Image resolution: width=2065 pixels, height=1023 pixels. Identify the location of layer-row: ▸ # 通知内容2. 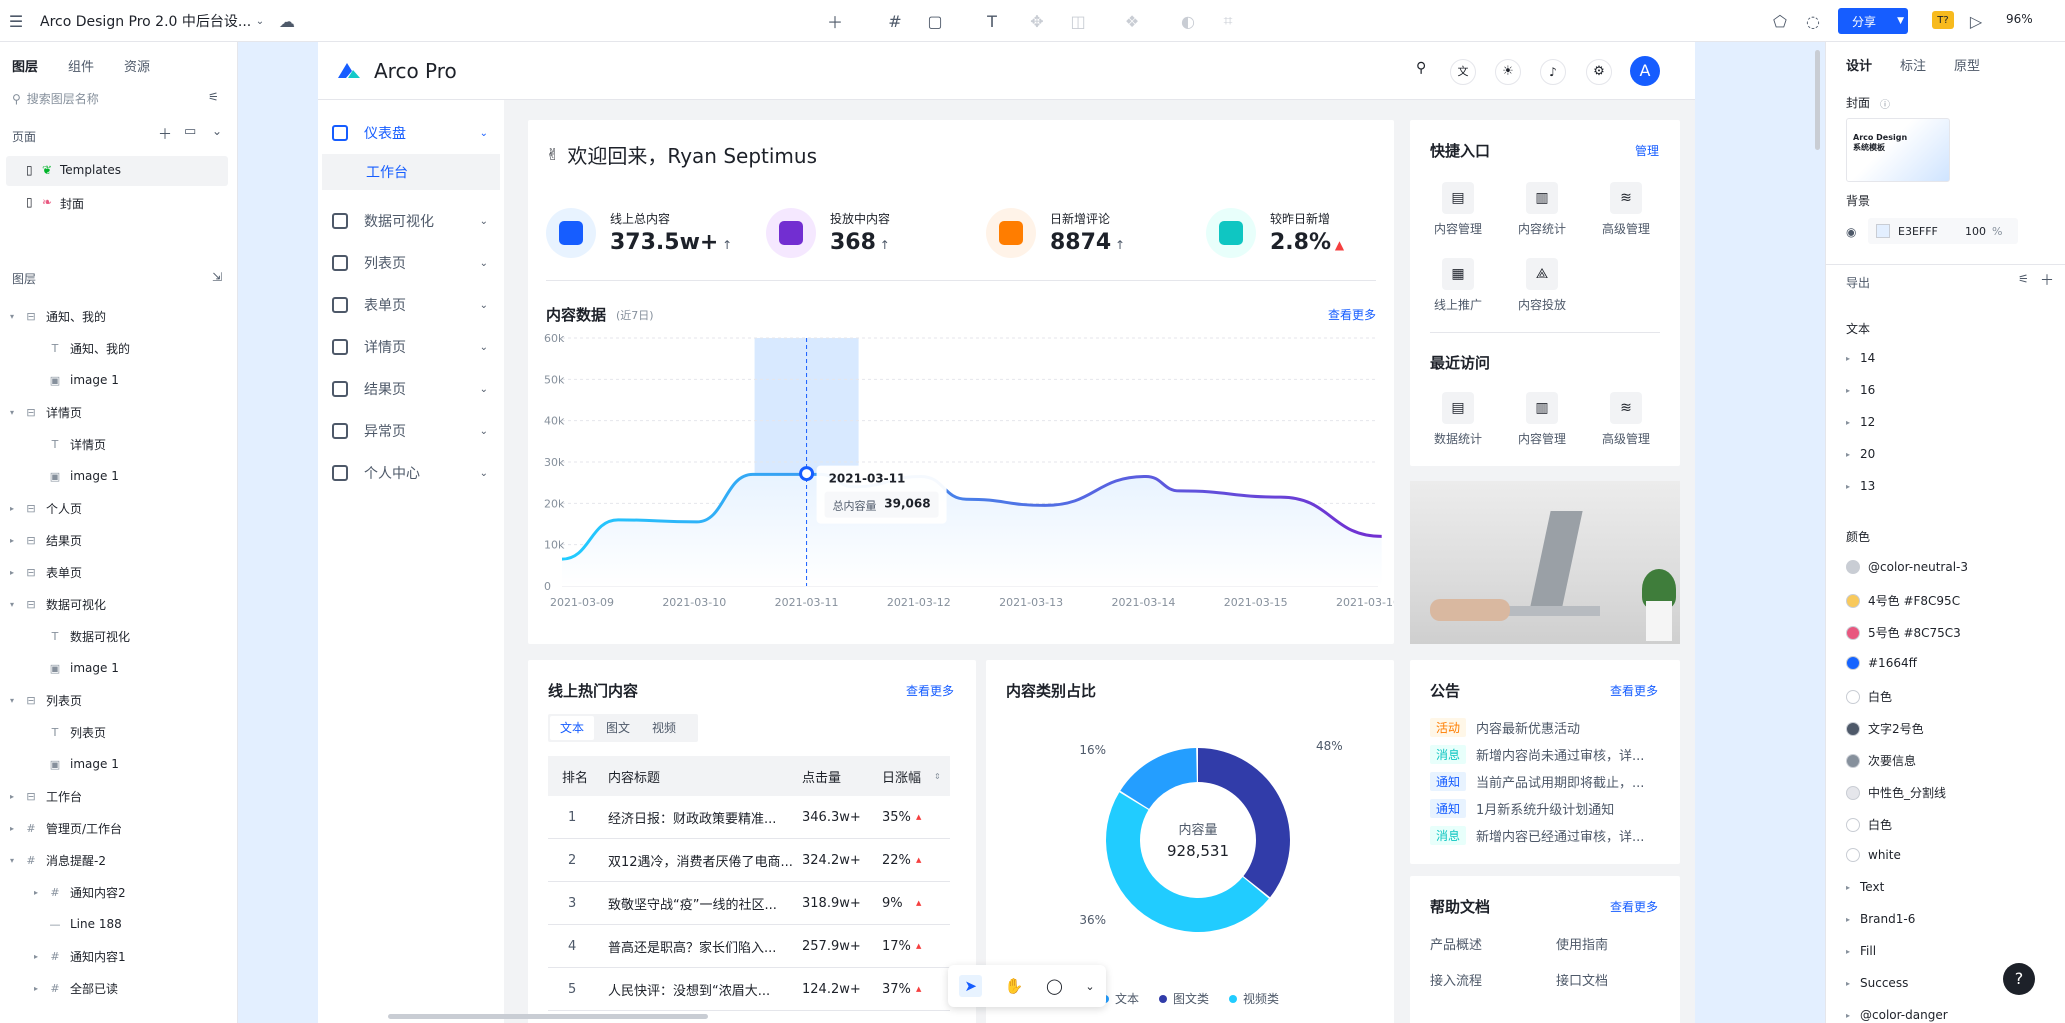
(131, 892).